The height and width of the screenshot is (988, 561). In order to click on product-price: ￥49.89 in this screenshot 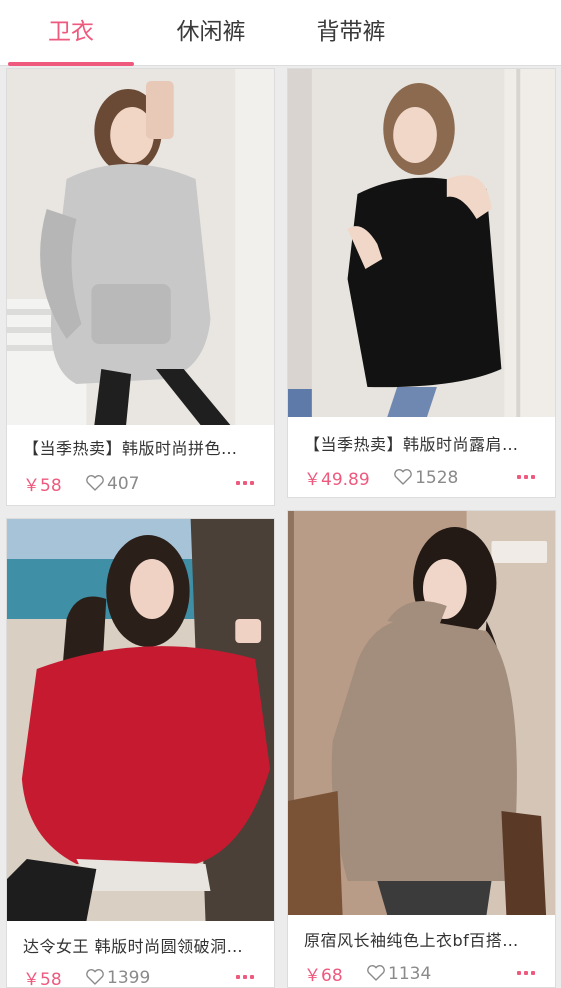, I will do `click(337, 480)`.